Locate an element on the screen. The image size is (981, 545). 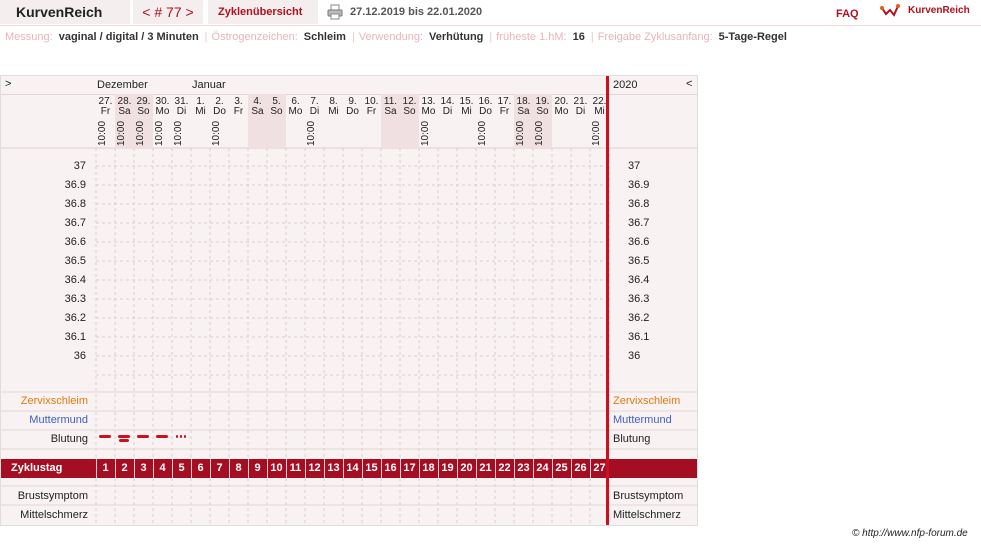
temp-axis-label-right: 36.7 is located at coordinates (639, 223).